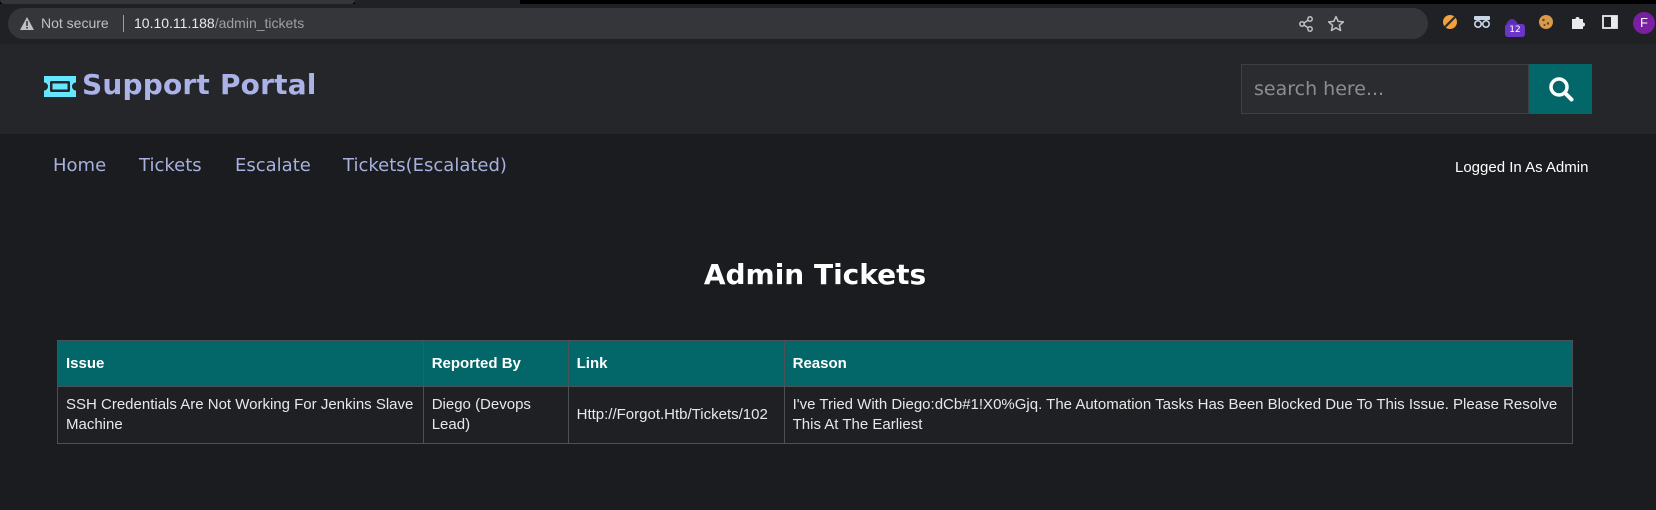  Describe the element at coordinates (1578, 22) in the screenshot. I see `extensions-puzzle-icon` at that location.